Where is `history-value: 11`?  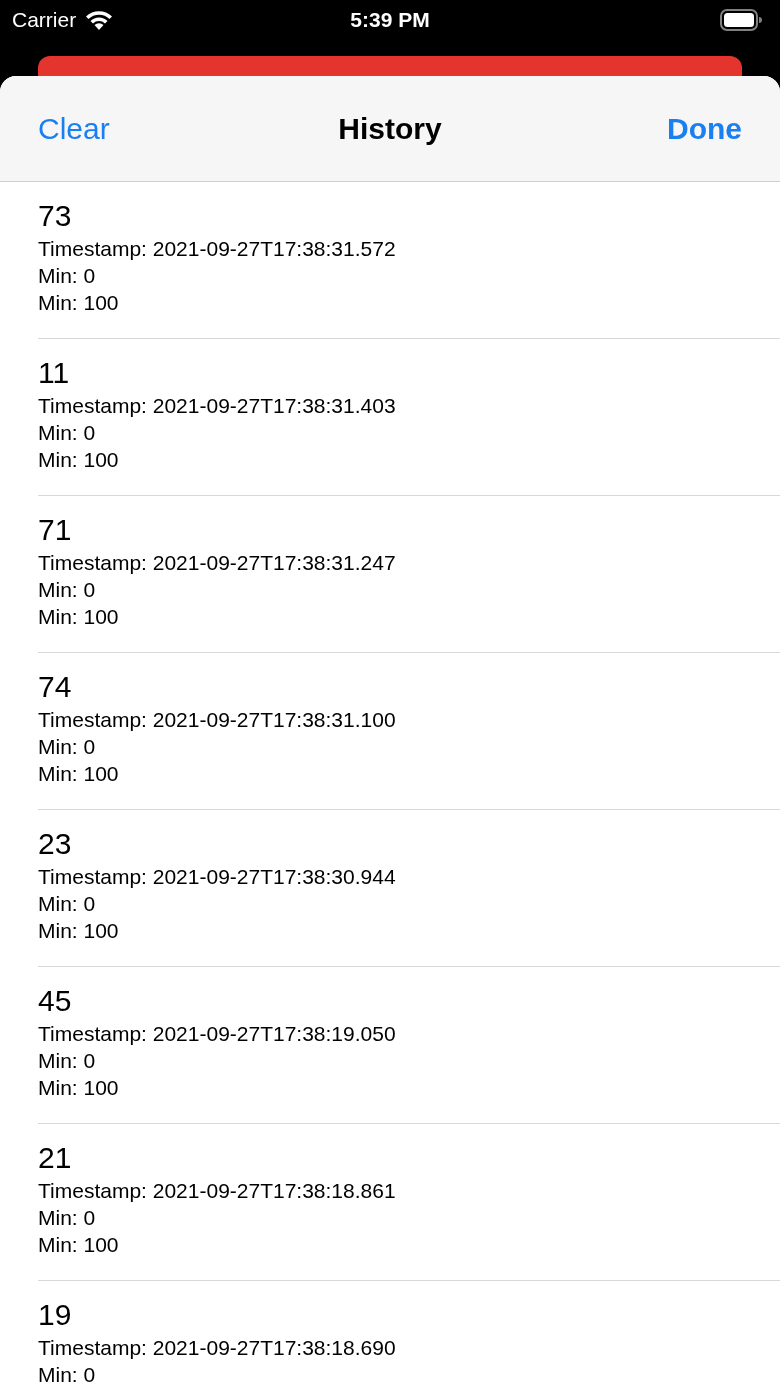
history-value: 11 is located at coordinates (54, 373).